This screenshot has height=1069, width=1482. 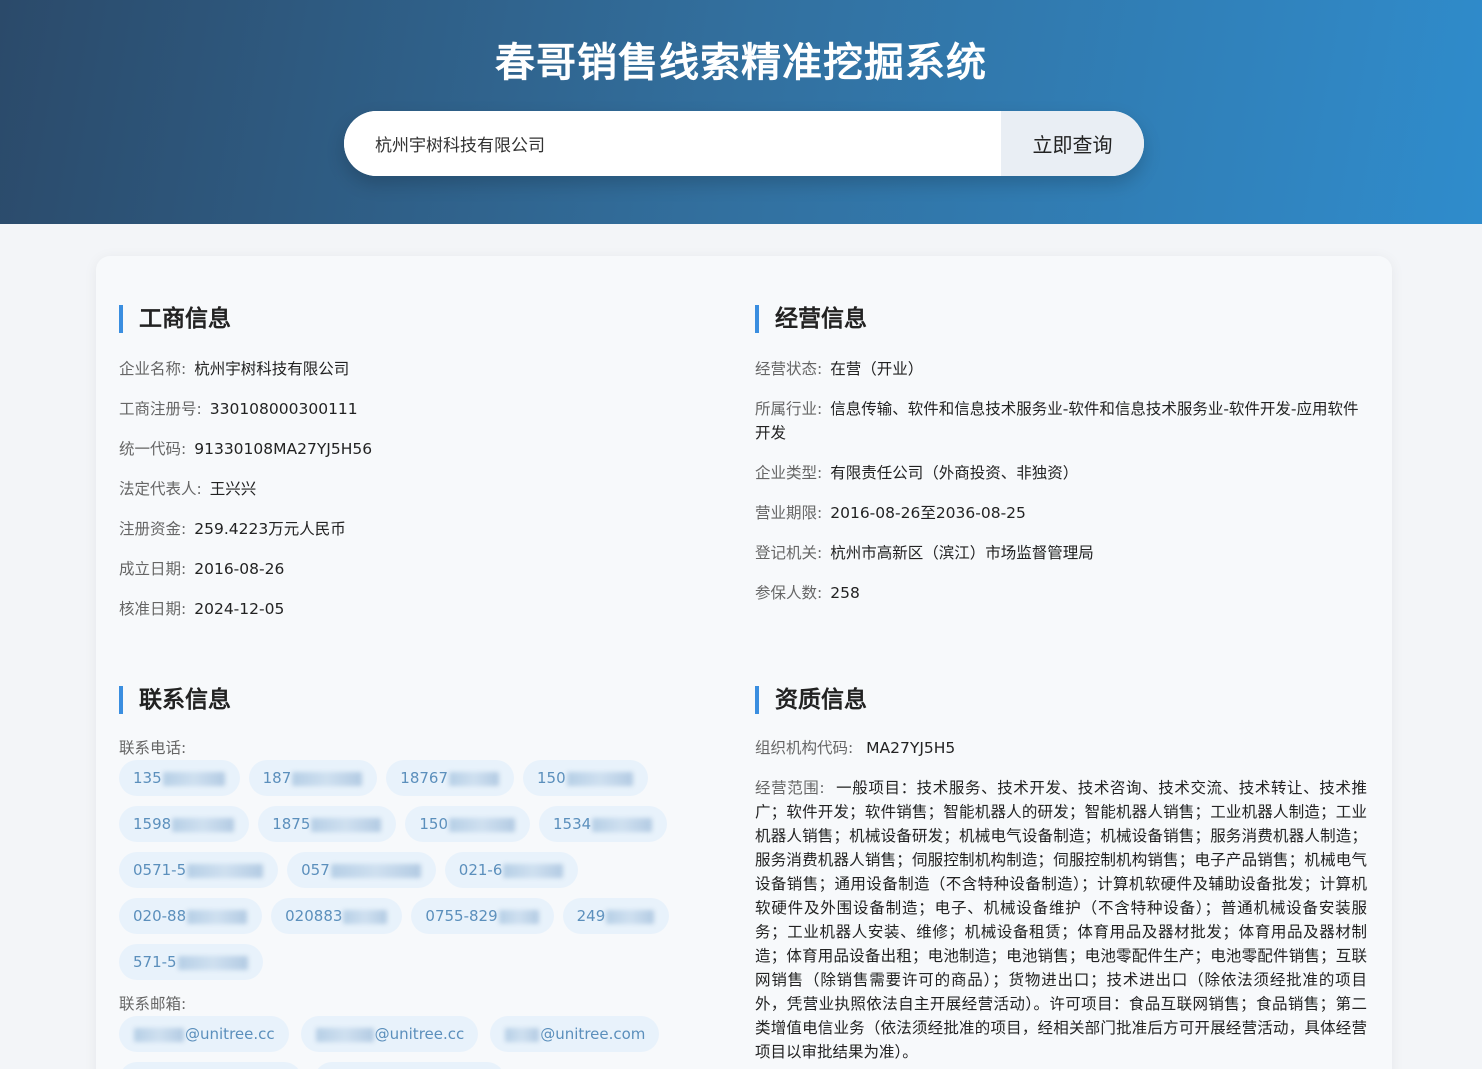 I want to click on phone-prefix: 1534, so click(x=572, y=824).